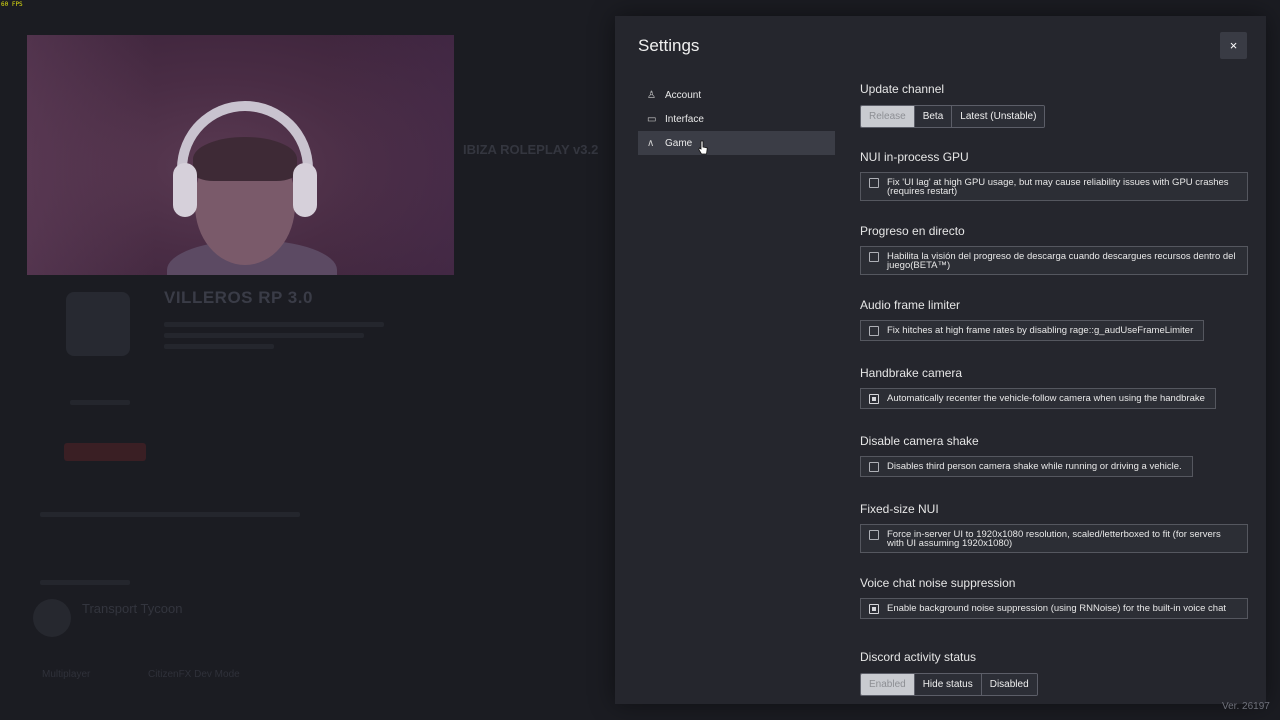  What do you see at coordinates (194, 674) in the screenshot?
I see `bg-footer-right: CitizenFX Dev Mode` at bounding box center [194, 674].